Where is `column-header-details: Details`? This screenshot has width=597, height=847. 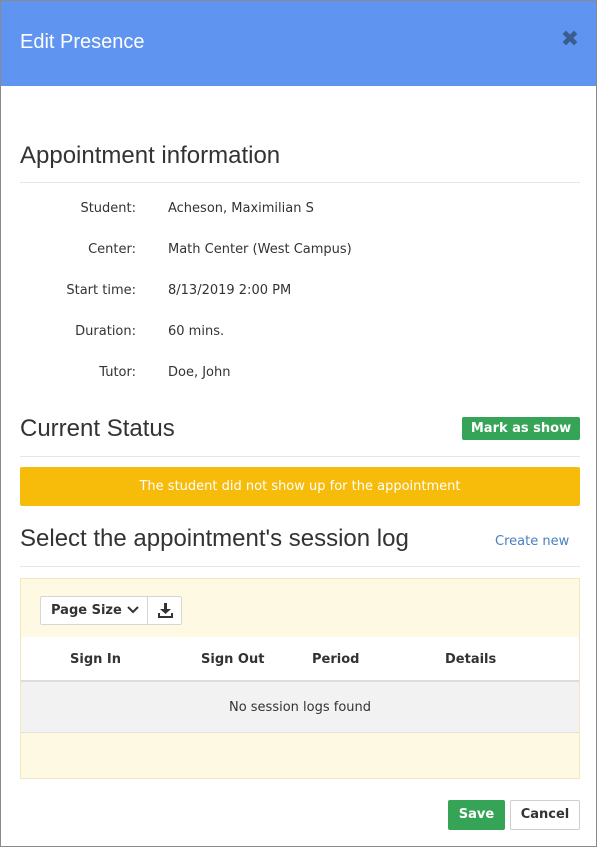
column-header-details: Details is located at coordinates (470, 659).